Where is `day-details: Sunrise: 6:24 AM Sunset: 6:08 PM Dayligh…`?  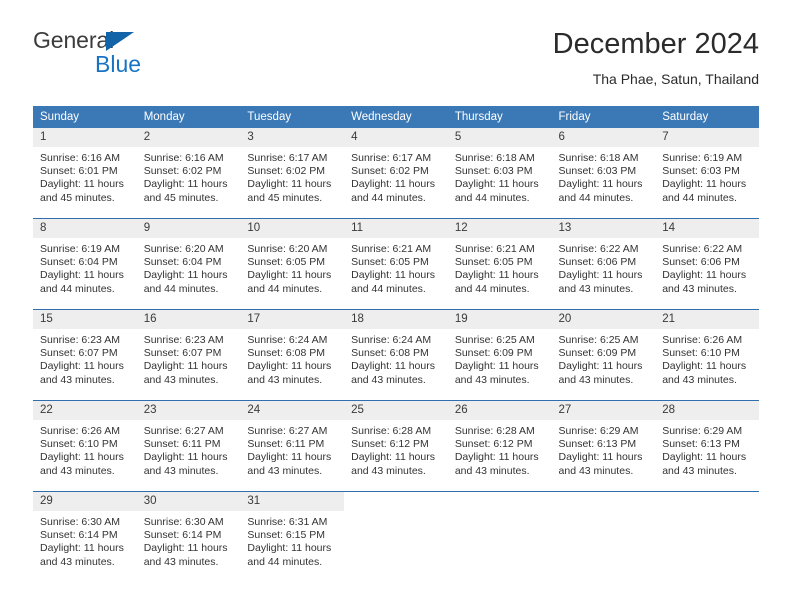
day-details: Sunrise: 6:24 AM Sunset: 6:08 PM Dayligh… is located at coordinates (396, 358).